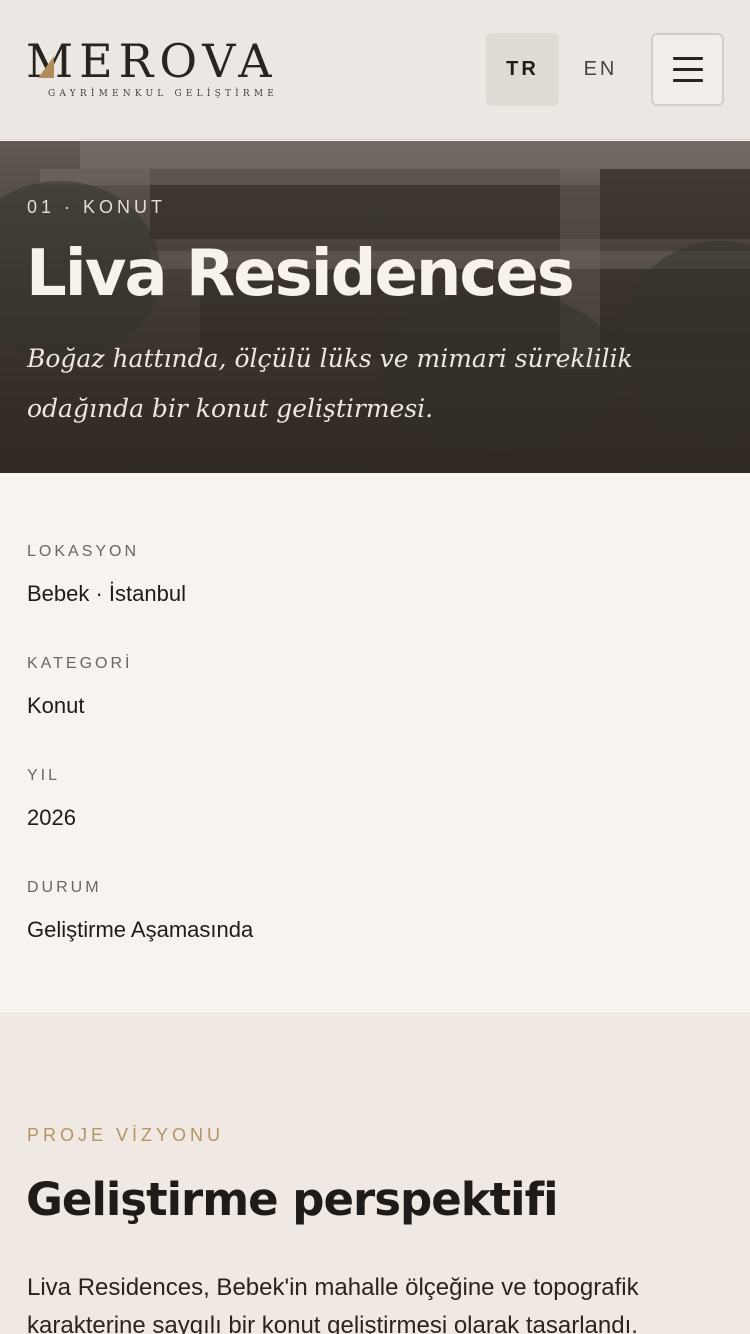  I want to click on vision-title: Geliştirme perspektifi, so click(292, 1199).